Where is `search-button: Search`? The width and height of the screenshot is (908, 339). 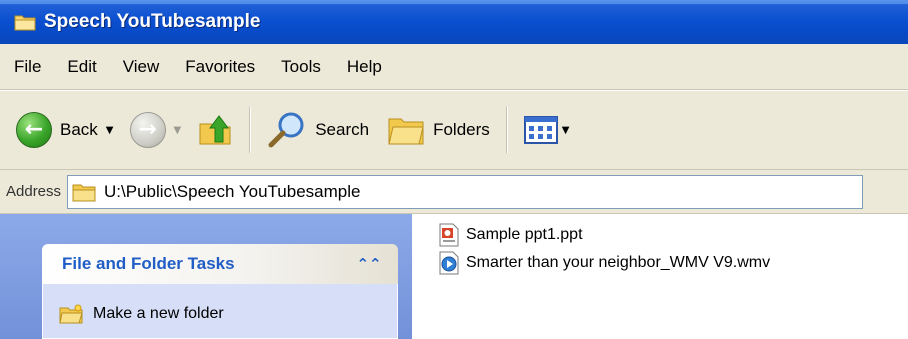 search-button: Search is located at coordinates (318, 130).